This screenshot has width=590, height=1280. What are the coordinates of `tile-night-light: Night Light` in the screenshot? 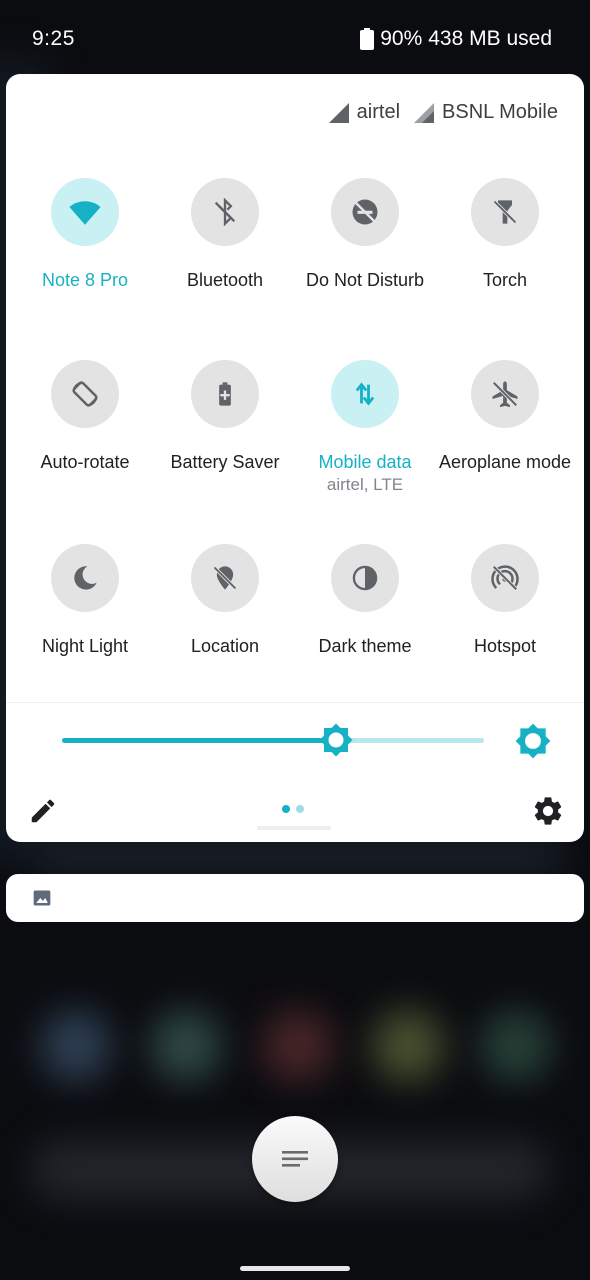 It's located at (85, 601).